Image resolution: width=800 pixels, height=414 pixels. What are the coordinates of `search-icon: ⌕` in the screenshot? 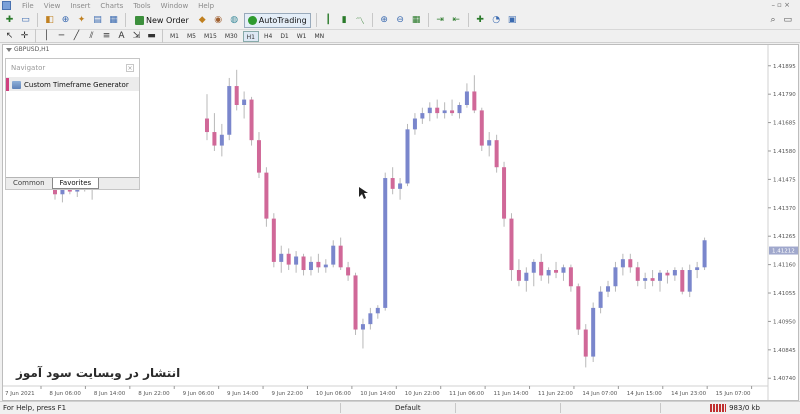 It's located at (772, 20).